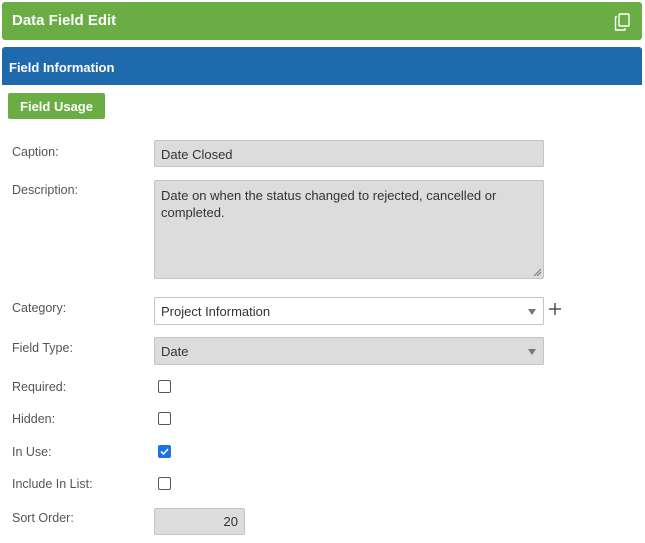 The height and width of the screenshot is (543, 645). Describe the element at coordinates (197, 154) in the screenshot. I see `caption-value: Date Closed` at that location.